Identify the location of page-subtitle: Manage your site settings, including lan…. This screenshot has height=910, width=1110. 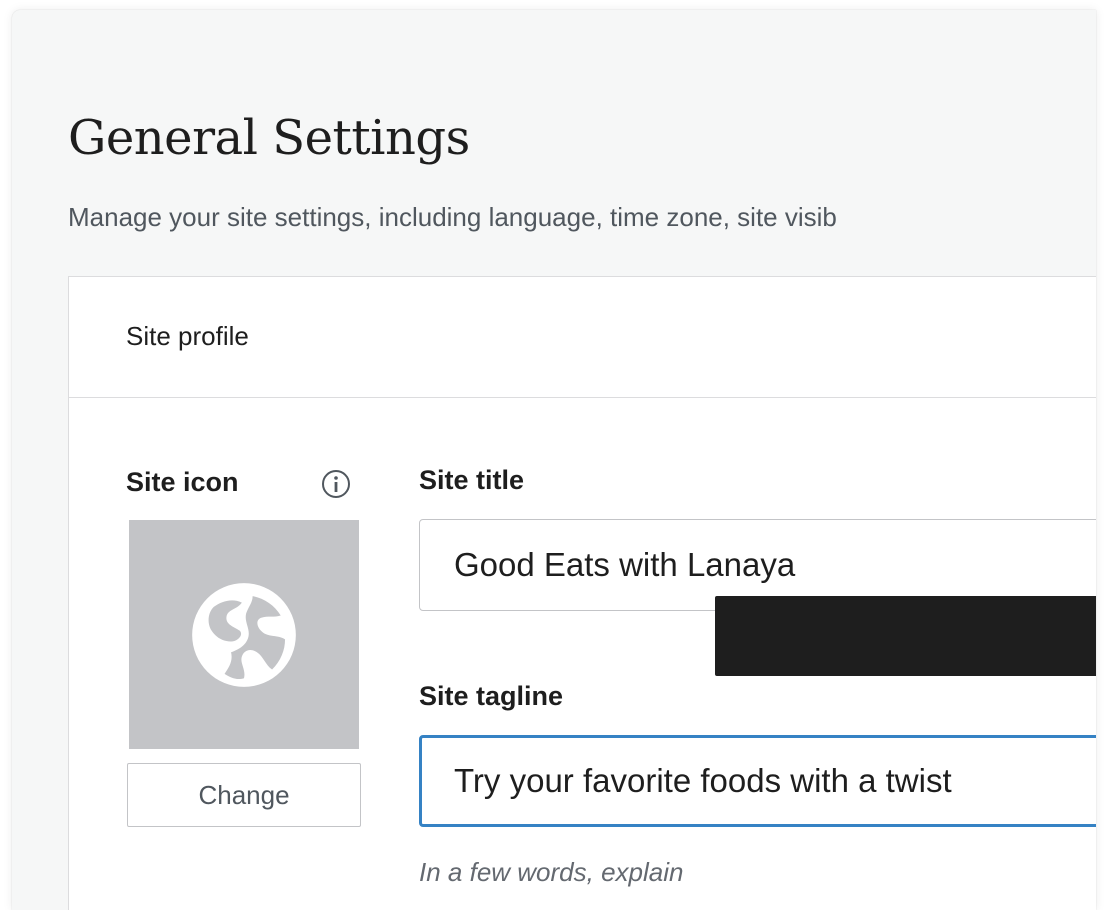
(452, 217).